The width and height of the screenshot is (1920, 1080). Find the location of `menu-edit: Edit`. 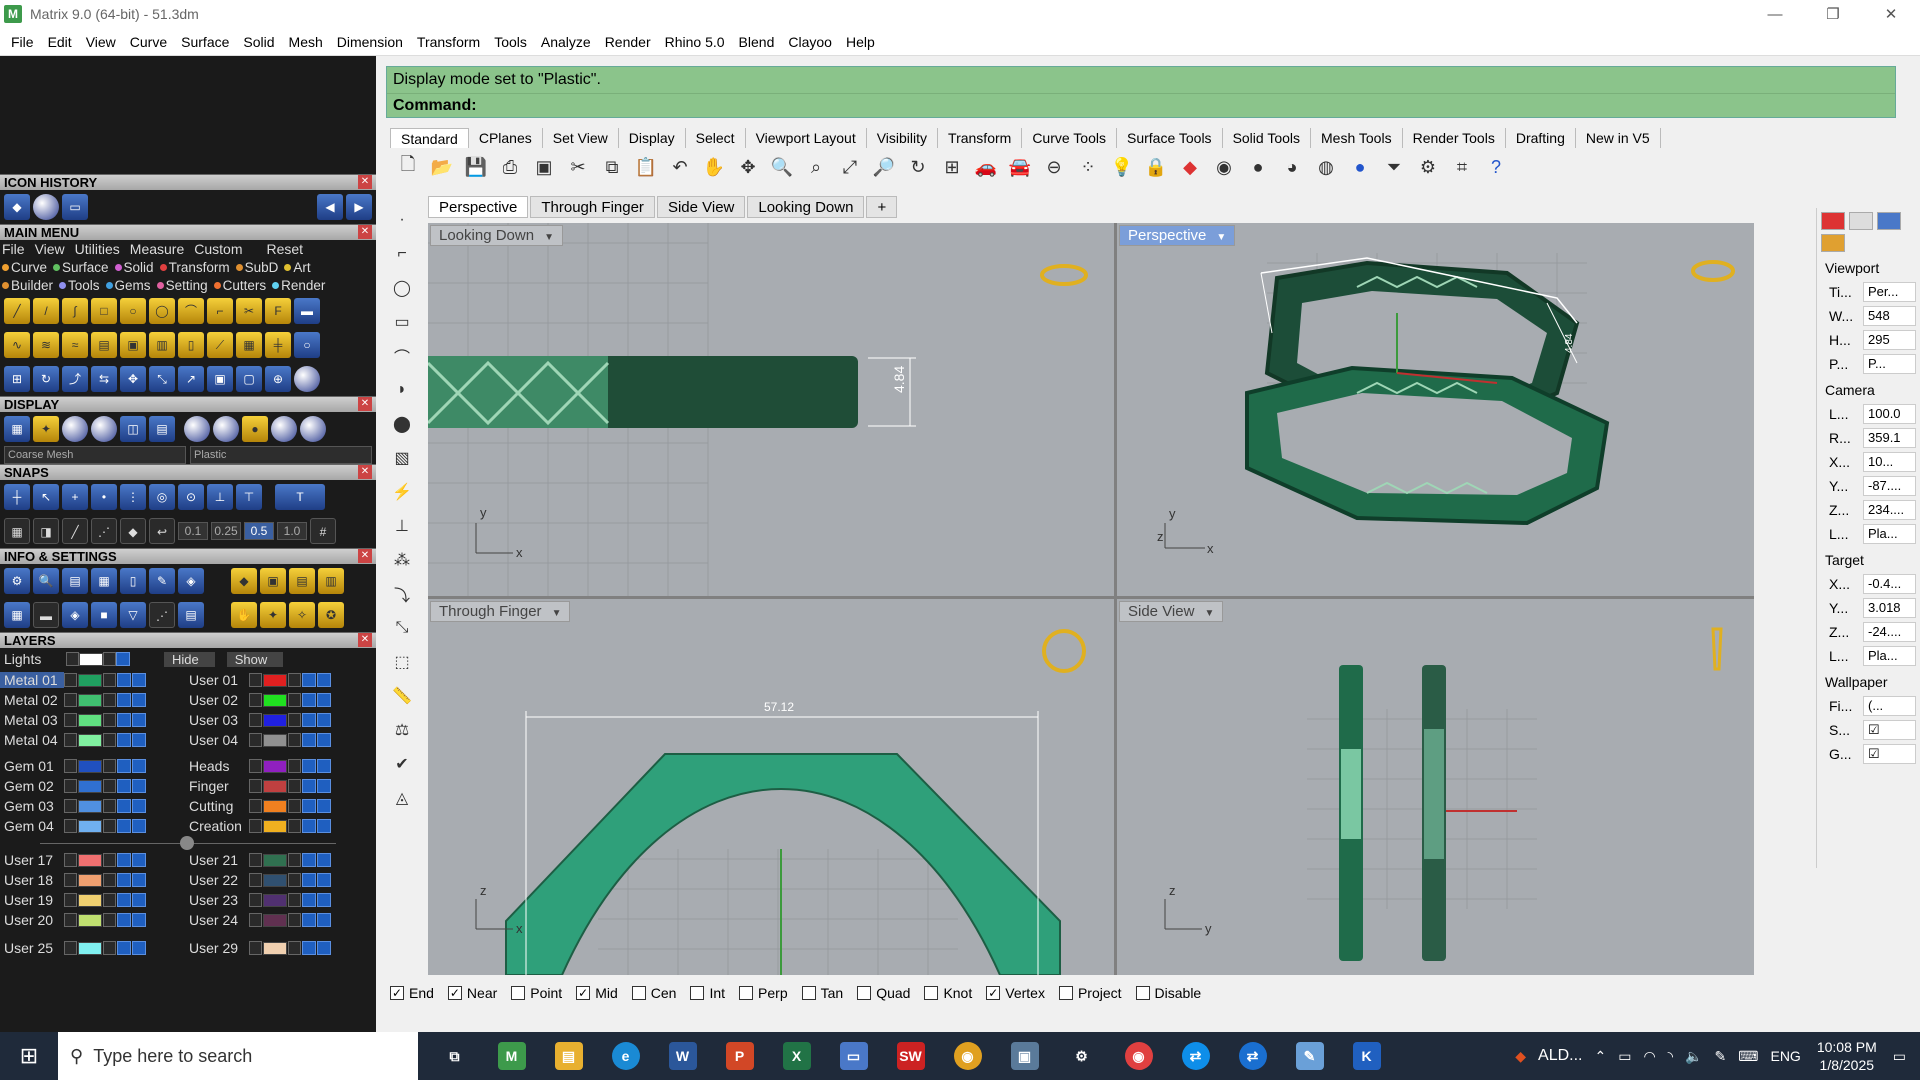

menu-edit: Edit is located at coordinates (60, 42).